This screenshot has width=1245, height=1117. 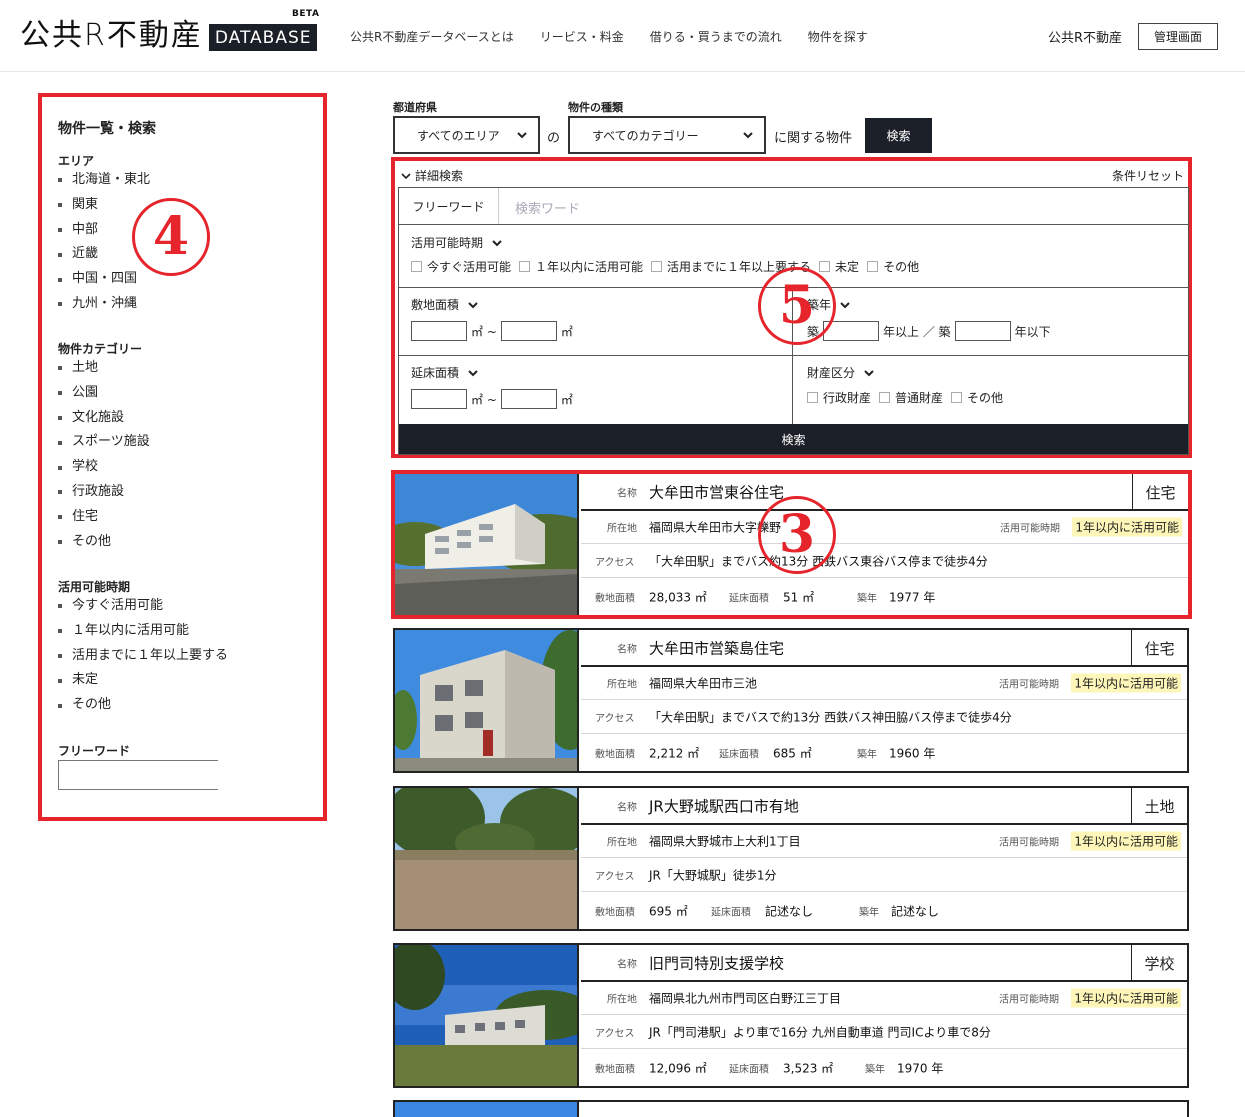 What do you see at coordinates (104, 492) in the screenshot?
I see `sidebar-item-admin: 行政施設` at bounding box center [104, 492].